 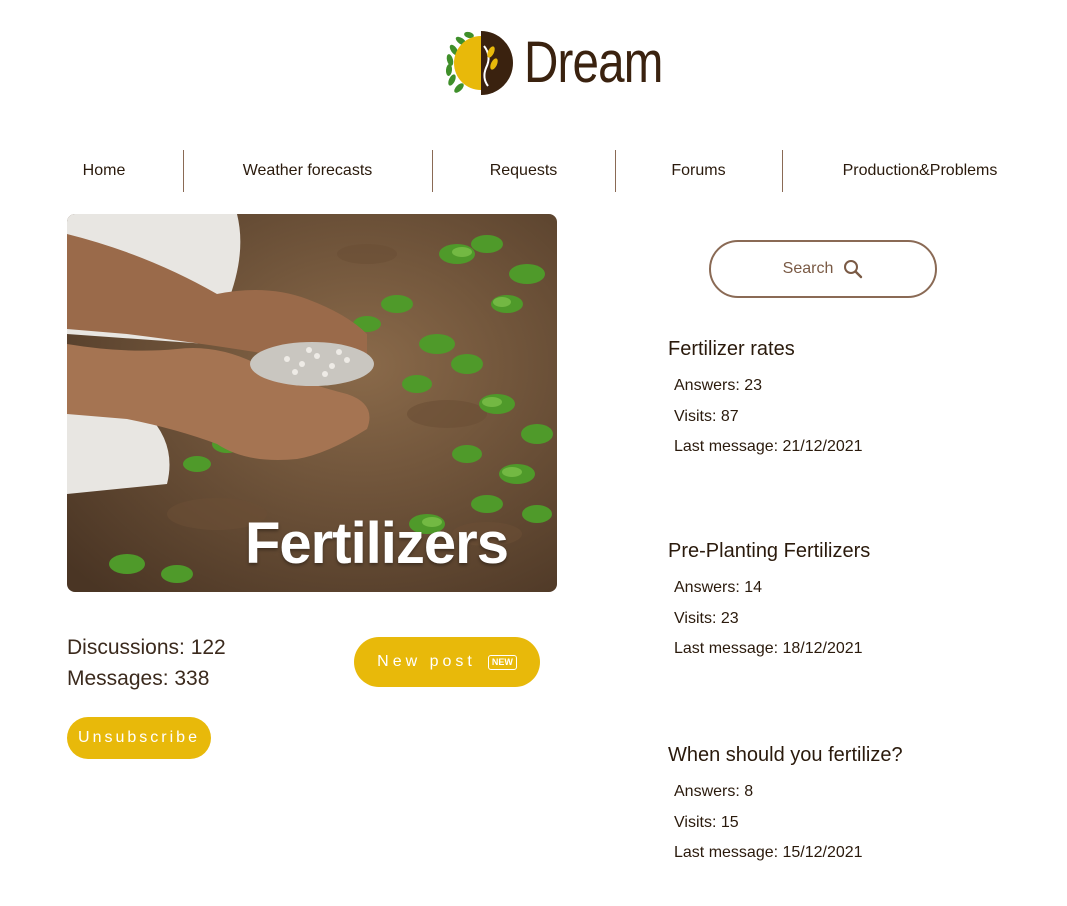 I want to click on topic-last-message: Last message: 15/12/2021, so click(x=768, y=852).